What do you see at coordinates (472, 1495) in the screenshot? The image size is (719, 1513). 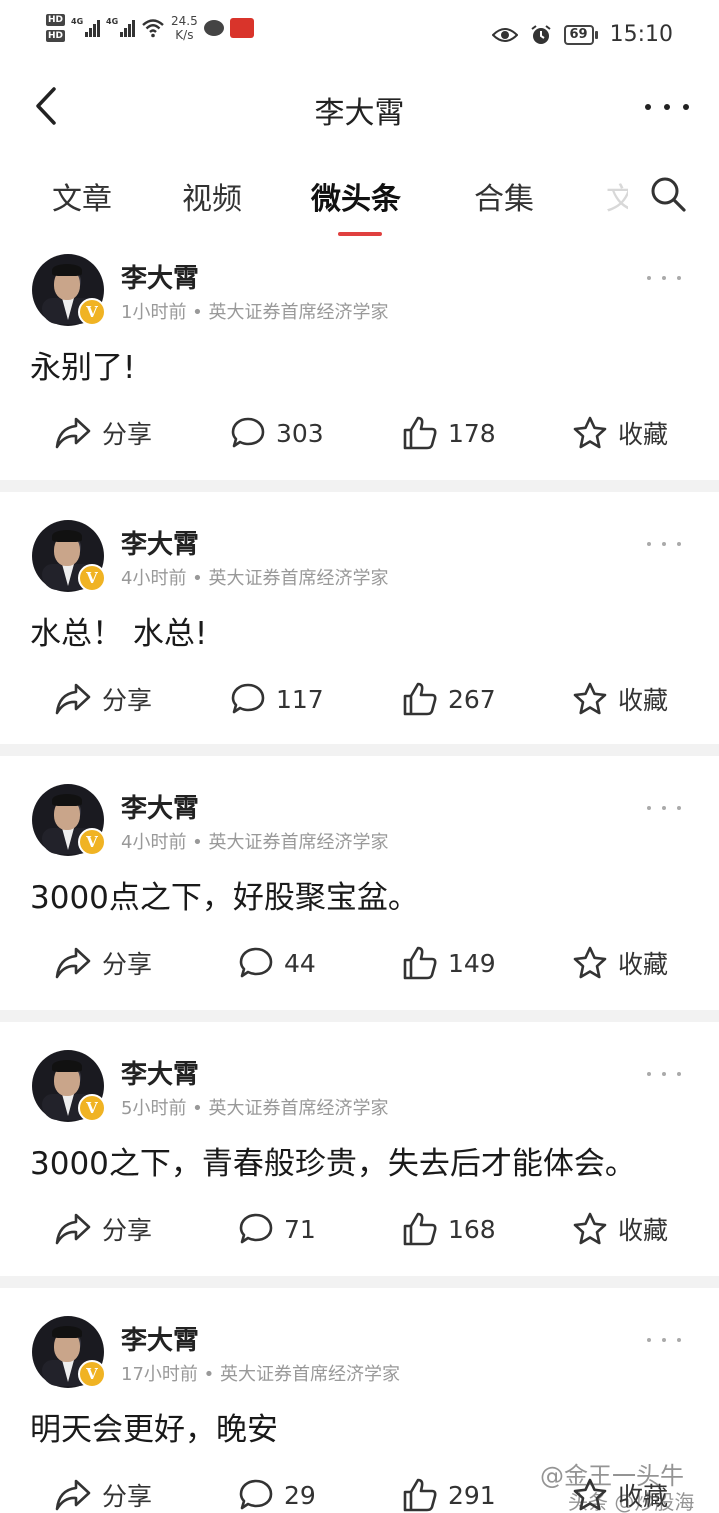 I see `like-count: 291` at bounding box center [472, 1495].